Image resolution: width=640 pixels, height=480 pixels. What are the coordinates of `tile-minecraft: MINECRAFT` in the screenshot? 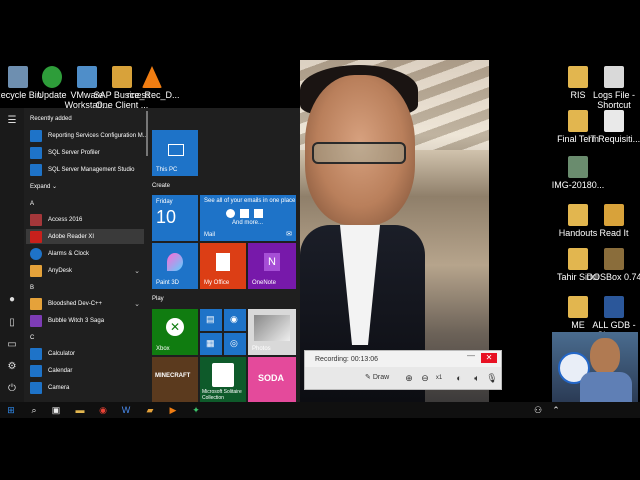 It's located at (175, 379).